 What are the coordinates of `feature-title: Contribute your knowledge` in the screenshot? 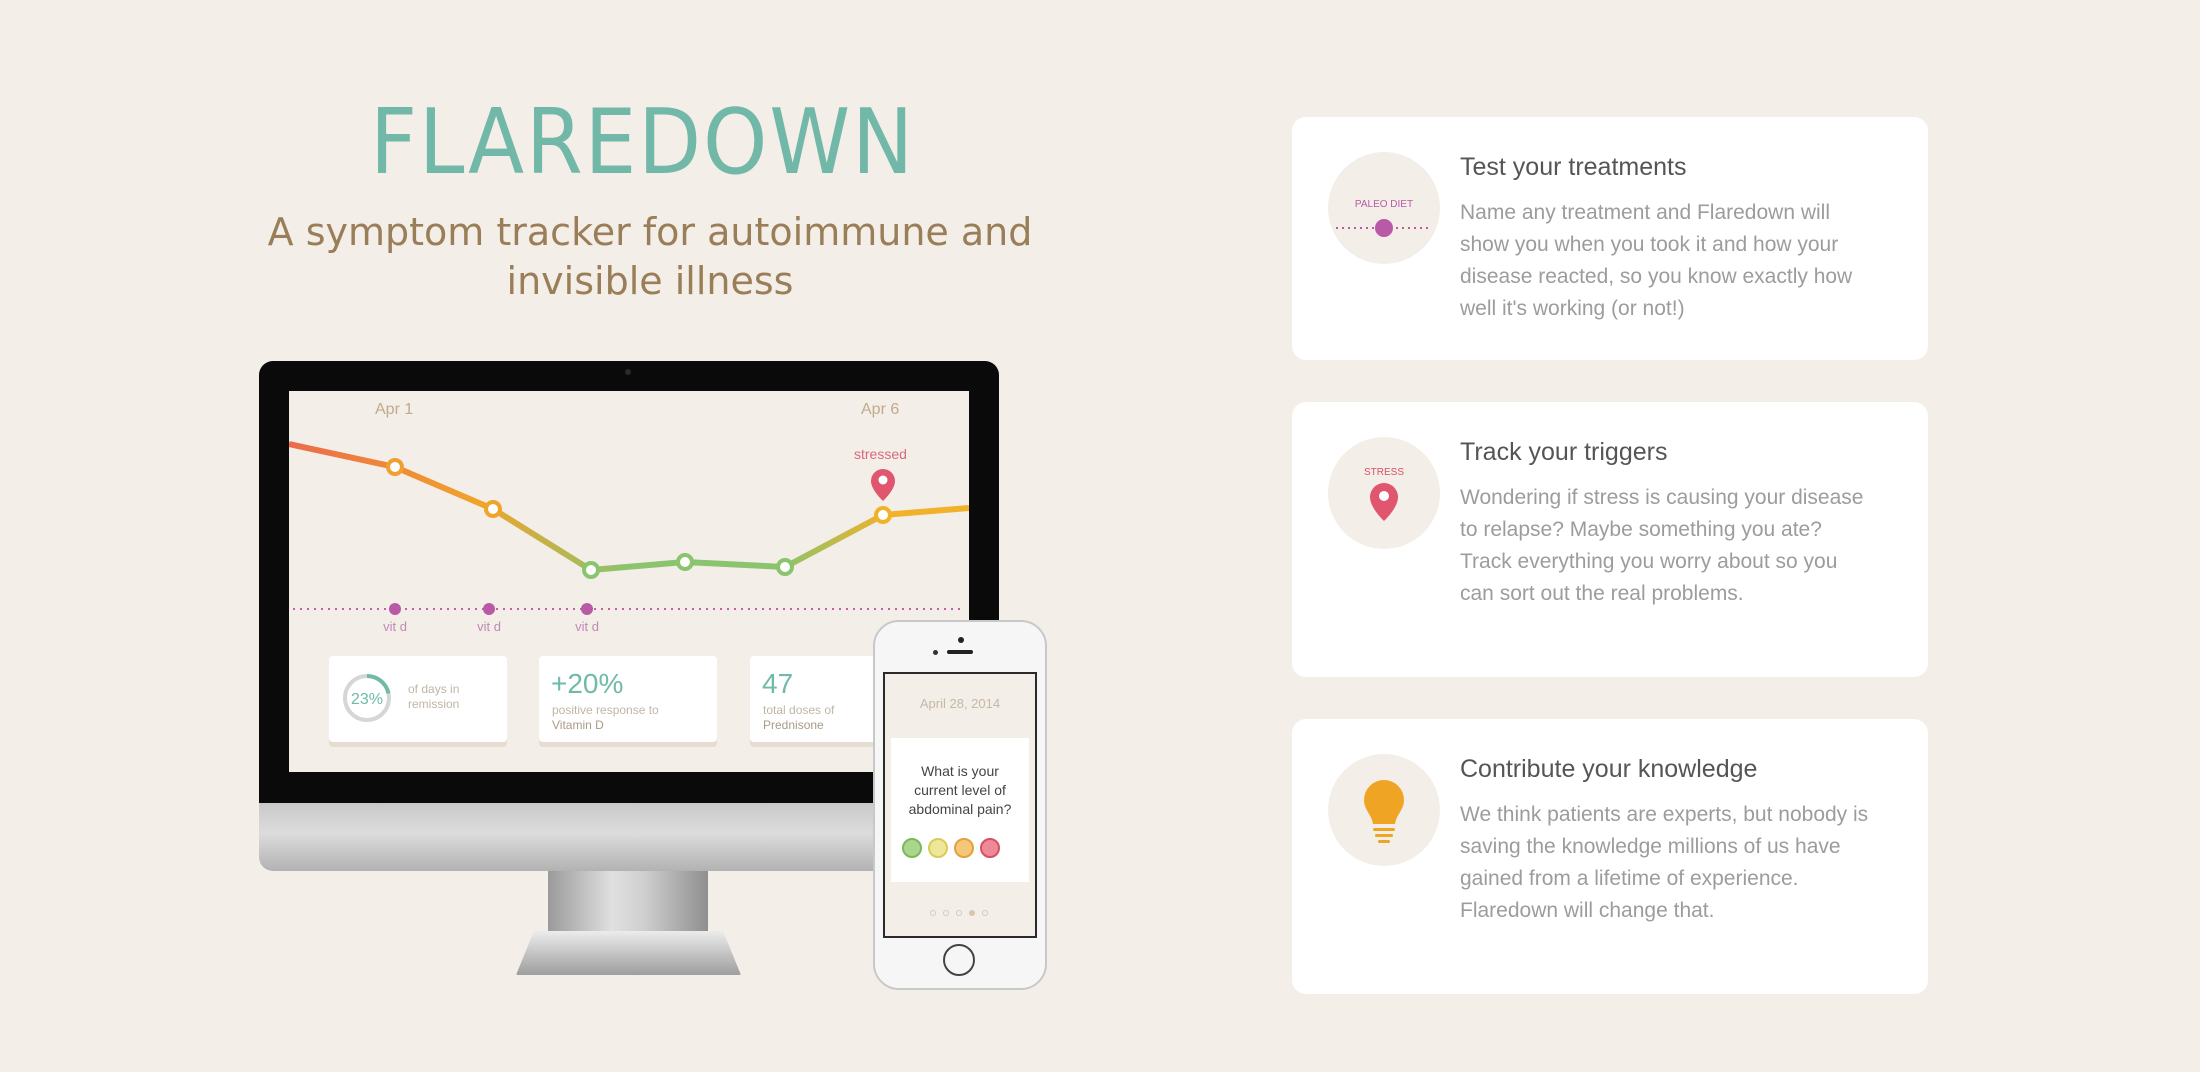 It's located at (1609, 769).